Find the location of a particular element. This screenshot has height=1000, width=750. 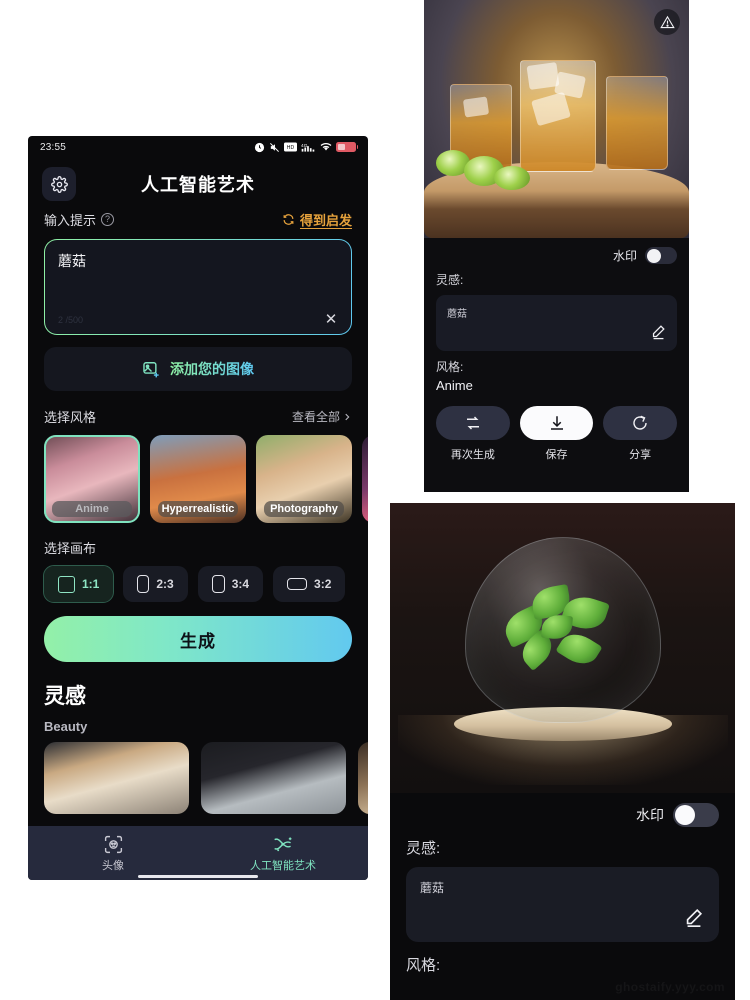

style-card-anime: Anime is located at coordinates (92, 479).